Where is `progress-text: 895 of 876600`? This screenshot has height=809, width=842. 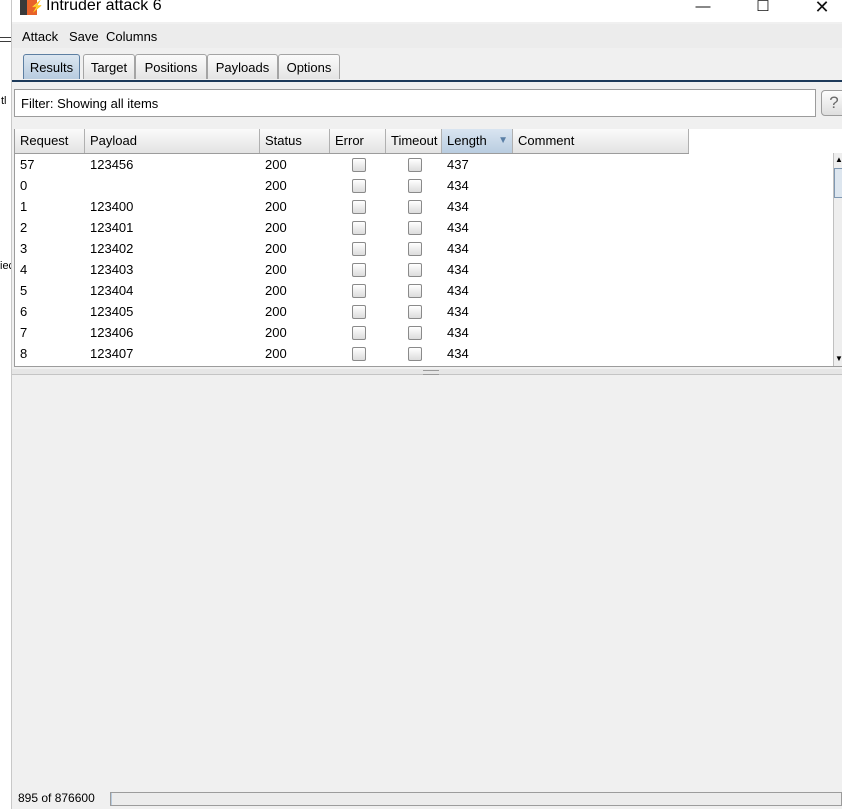 progress-text: 895 of 876600 is located at coordinates (56, 798).